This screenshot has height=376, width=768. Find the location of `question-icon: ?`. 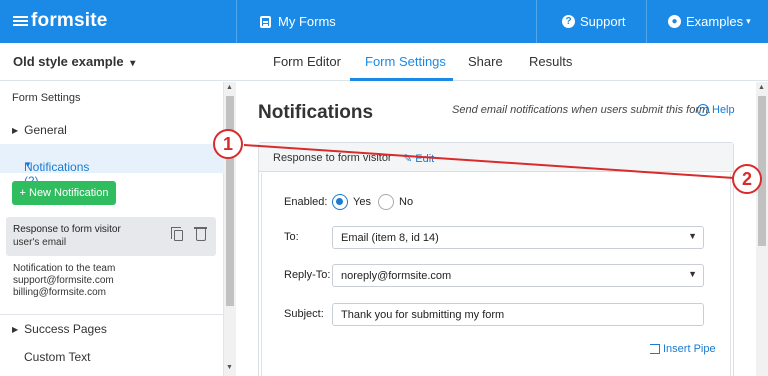

question-icon: ? is located at coordinates (568, 21).